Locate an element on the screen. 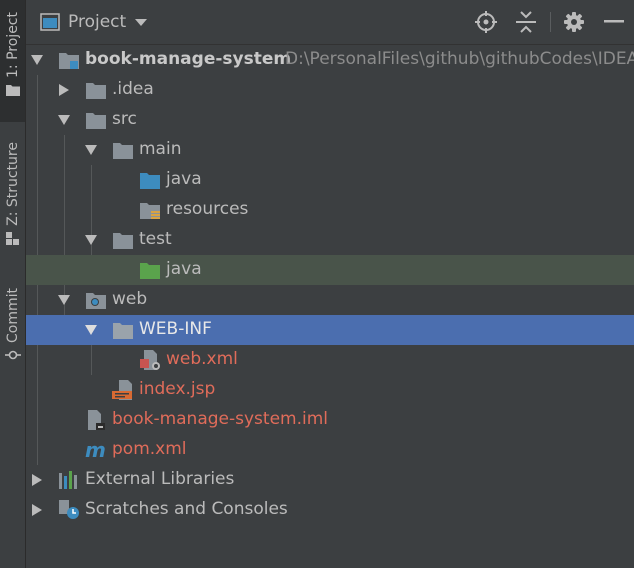 The image size is (634, 568). view-selector: Project is located at coordinates (94, 22).